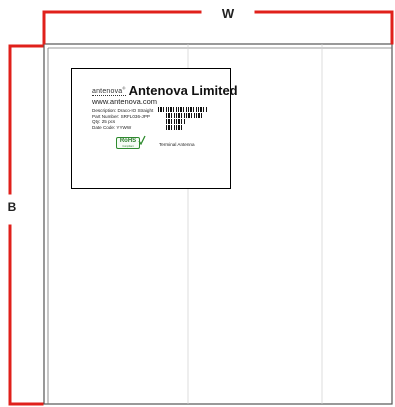 The image size is (395, 407). What do you see at coordinates (12, 207) in the screenshot?
I see `height-marker-label: B` at bounding box center [12, 207].